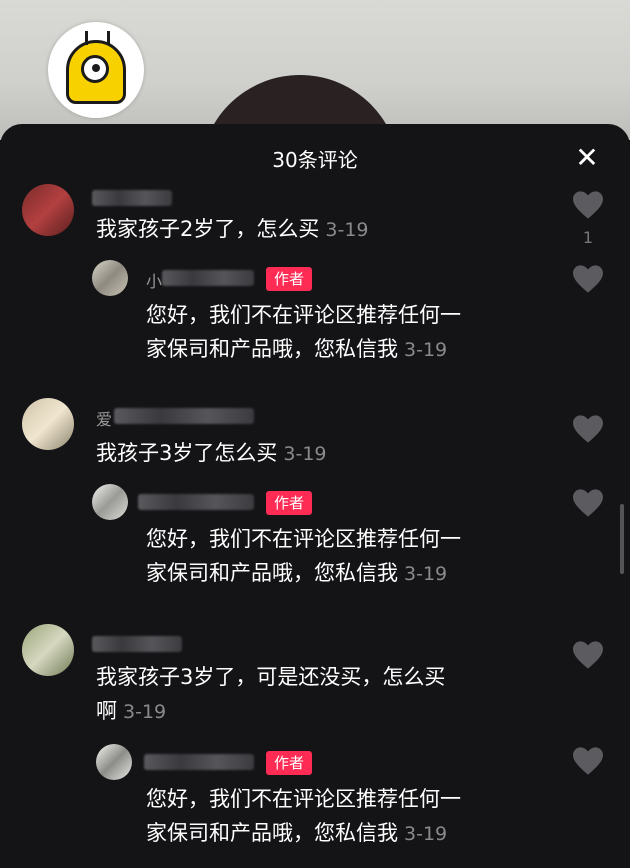  Describe the element at coordinates (315, 160) in the screenshot. I see `comment-count-title: 30条评论` at that location.